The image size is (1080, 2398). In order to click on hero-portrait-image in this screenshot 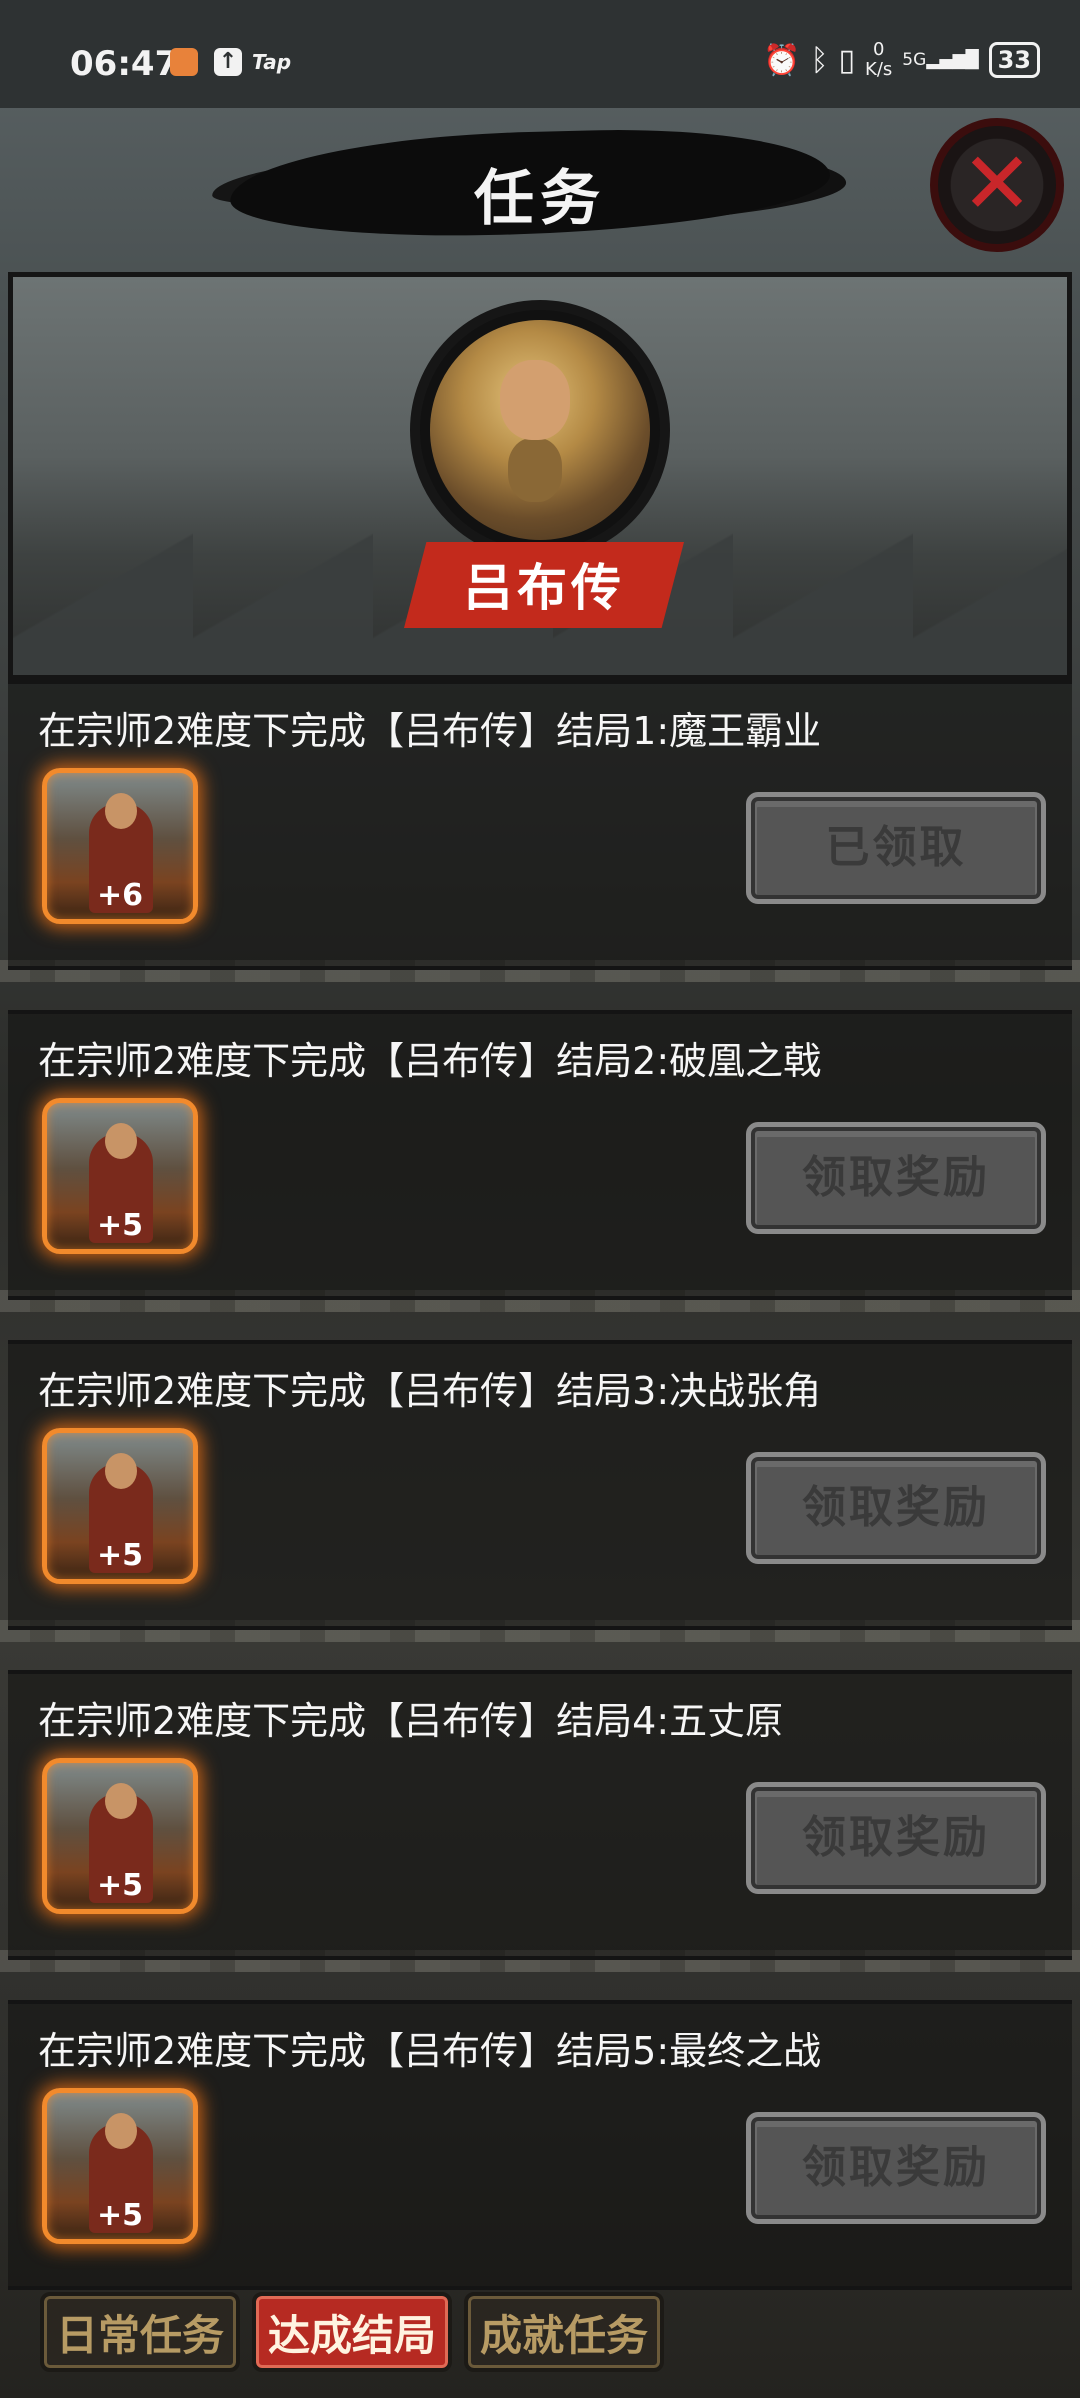, I will do `click(540, 430)`.